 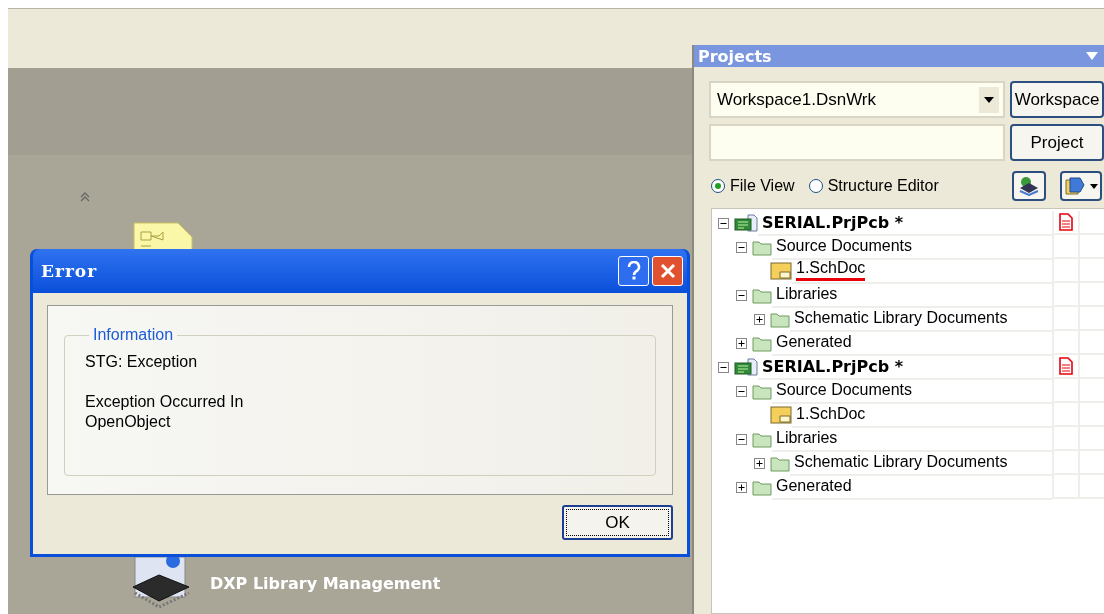 I want to click on help-button, so click(x=633, y=271).